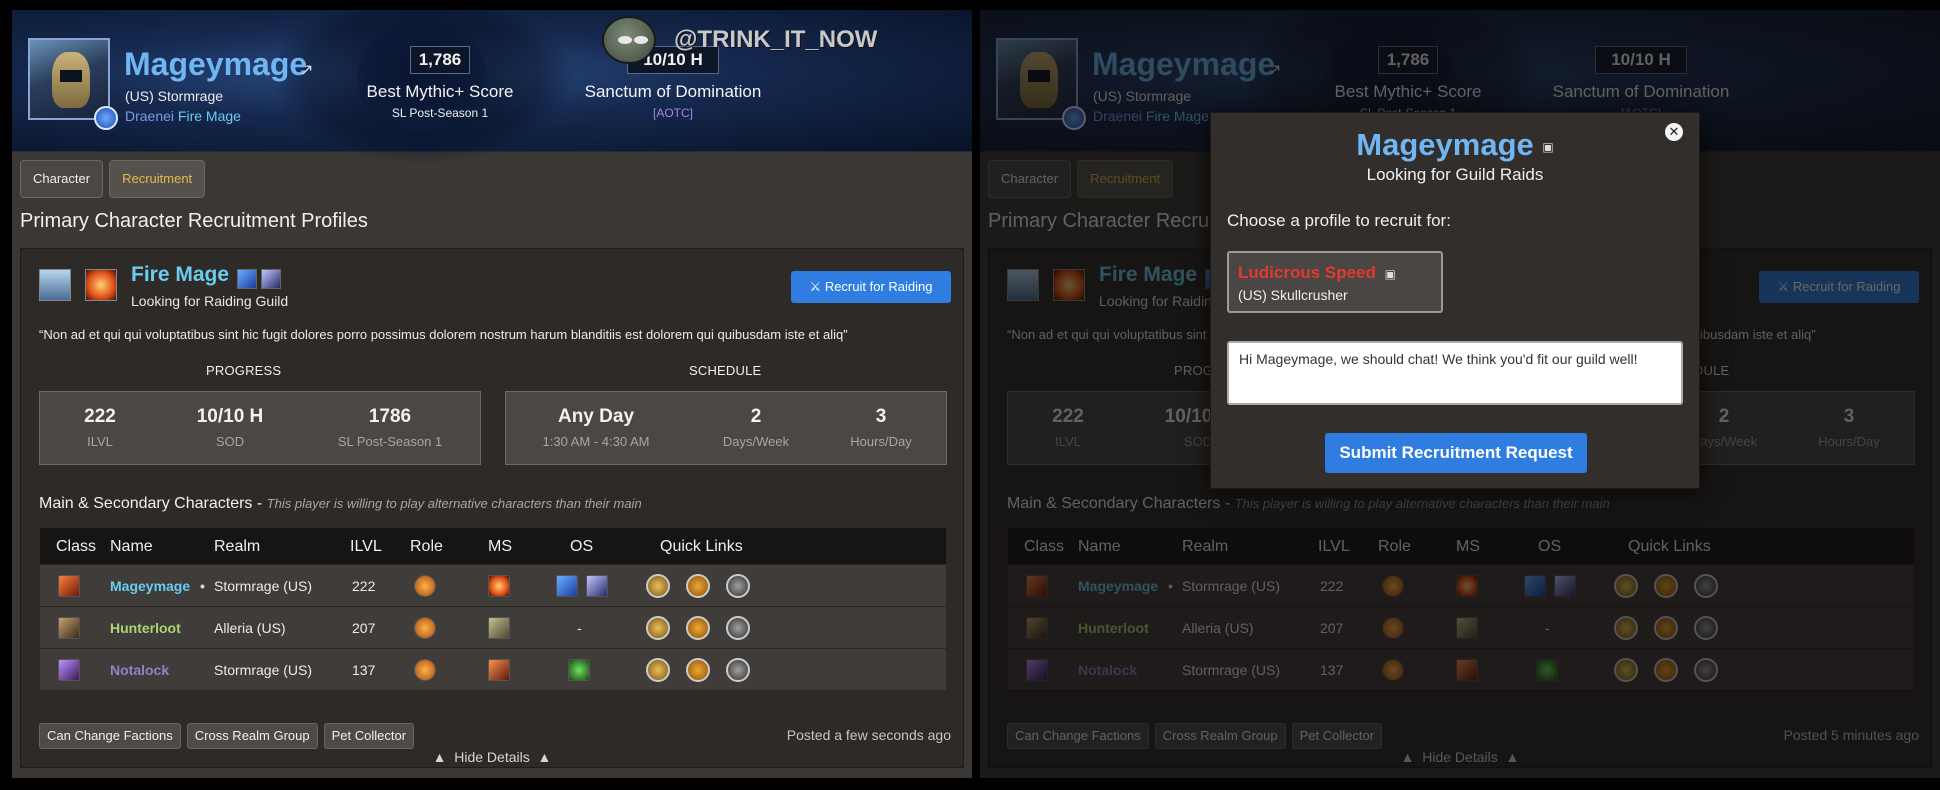 This screenshot has width=1940, height=790. What do you see at coordinates (1339, 220) in the screenshot?
I see `choose-profile-label: Choose a profile to recruit for:` at bounding box center [1339, 220].